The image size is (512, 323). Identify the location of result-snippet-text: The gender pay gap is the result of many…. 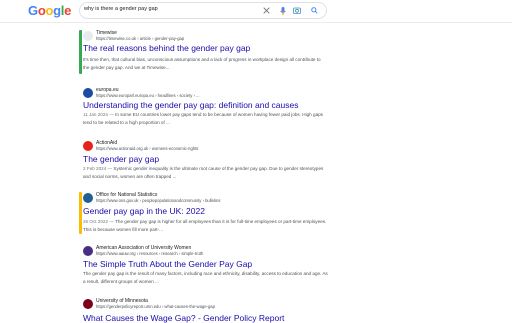
(205, 277).